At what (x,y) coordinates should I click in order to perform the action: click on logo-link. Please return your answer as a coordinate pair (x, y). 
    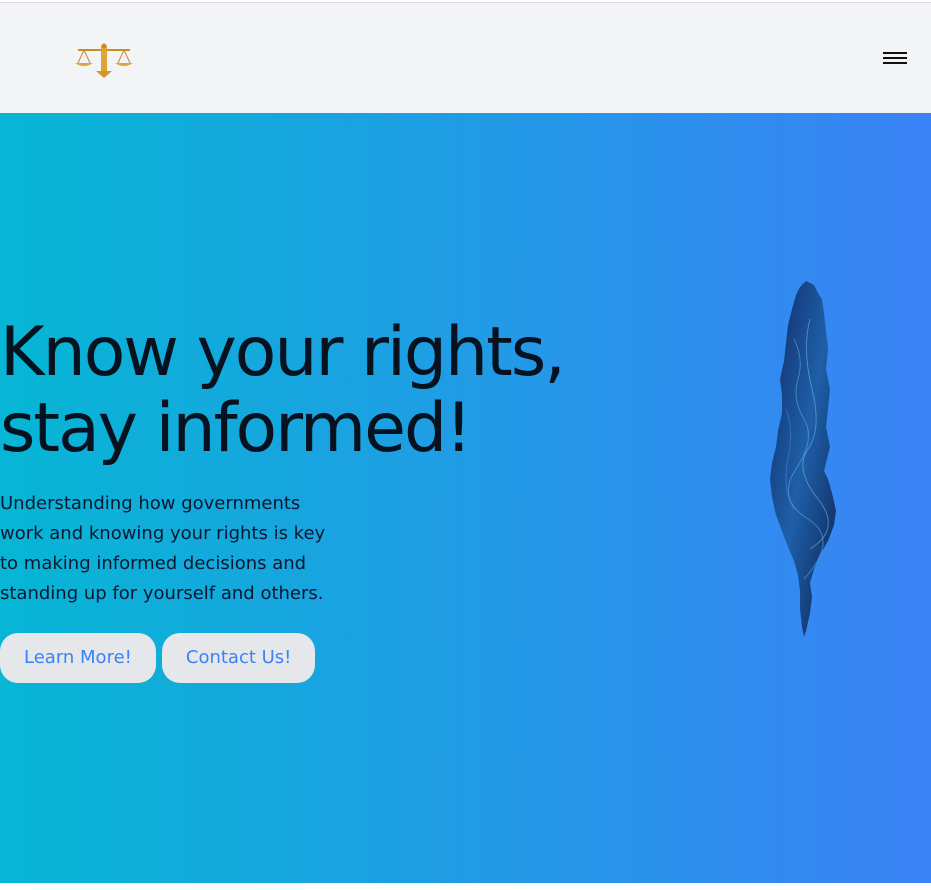
    Looking at the image, I should click on (104, 61).